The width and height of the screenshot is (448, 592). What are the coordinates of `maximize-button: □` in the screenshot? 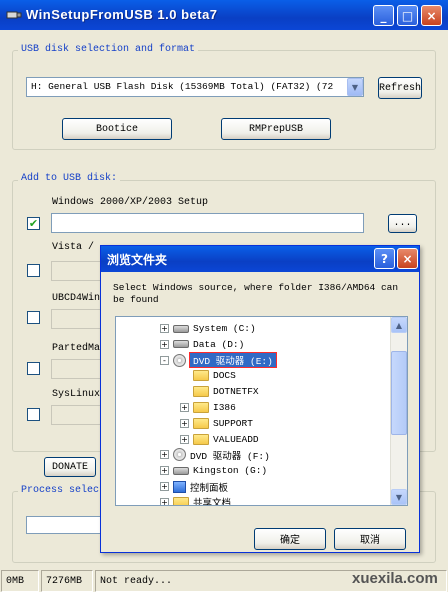 It's located at (407, 15).